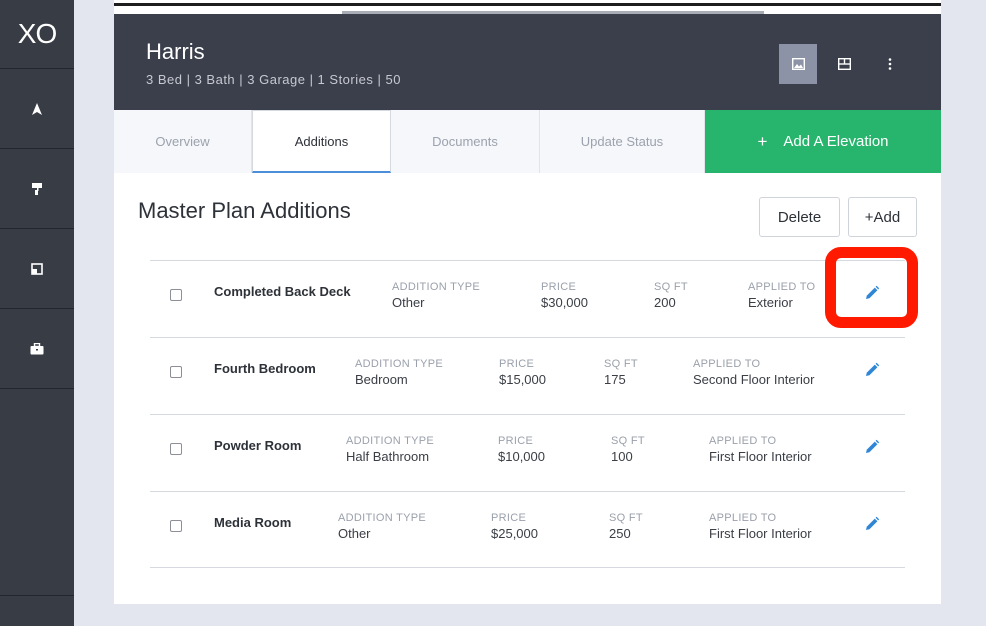 Image resolution: width=986 pixels, height=626 pixels. I want to click on navigate-icon, so click(37, 108).